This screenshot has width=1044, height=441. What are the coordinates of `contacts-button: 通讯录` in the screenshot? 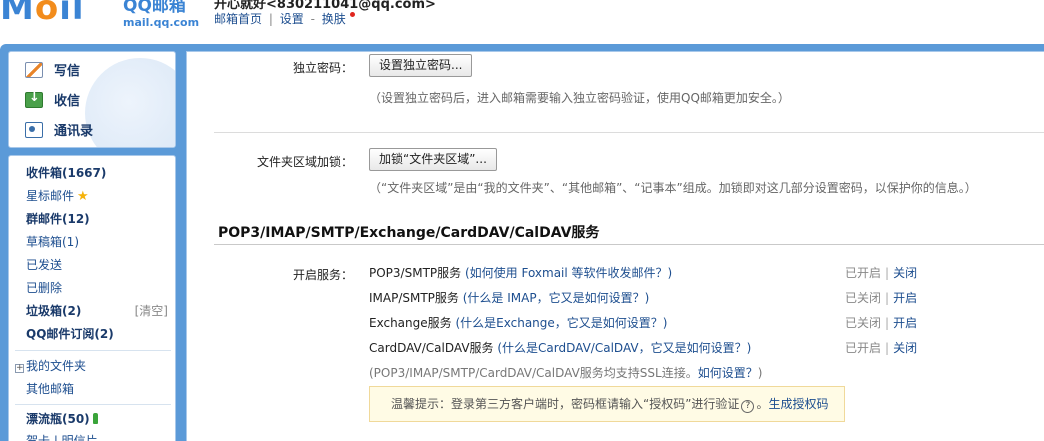 It's located at (59, 129).